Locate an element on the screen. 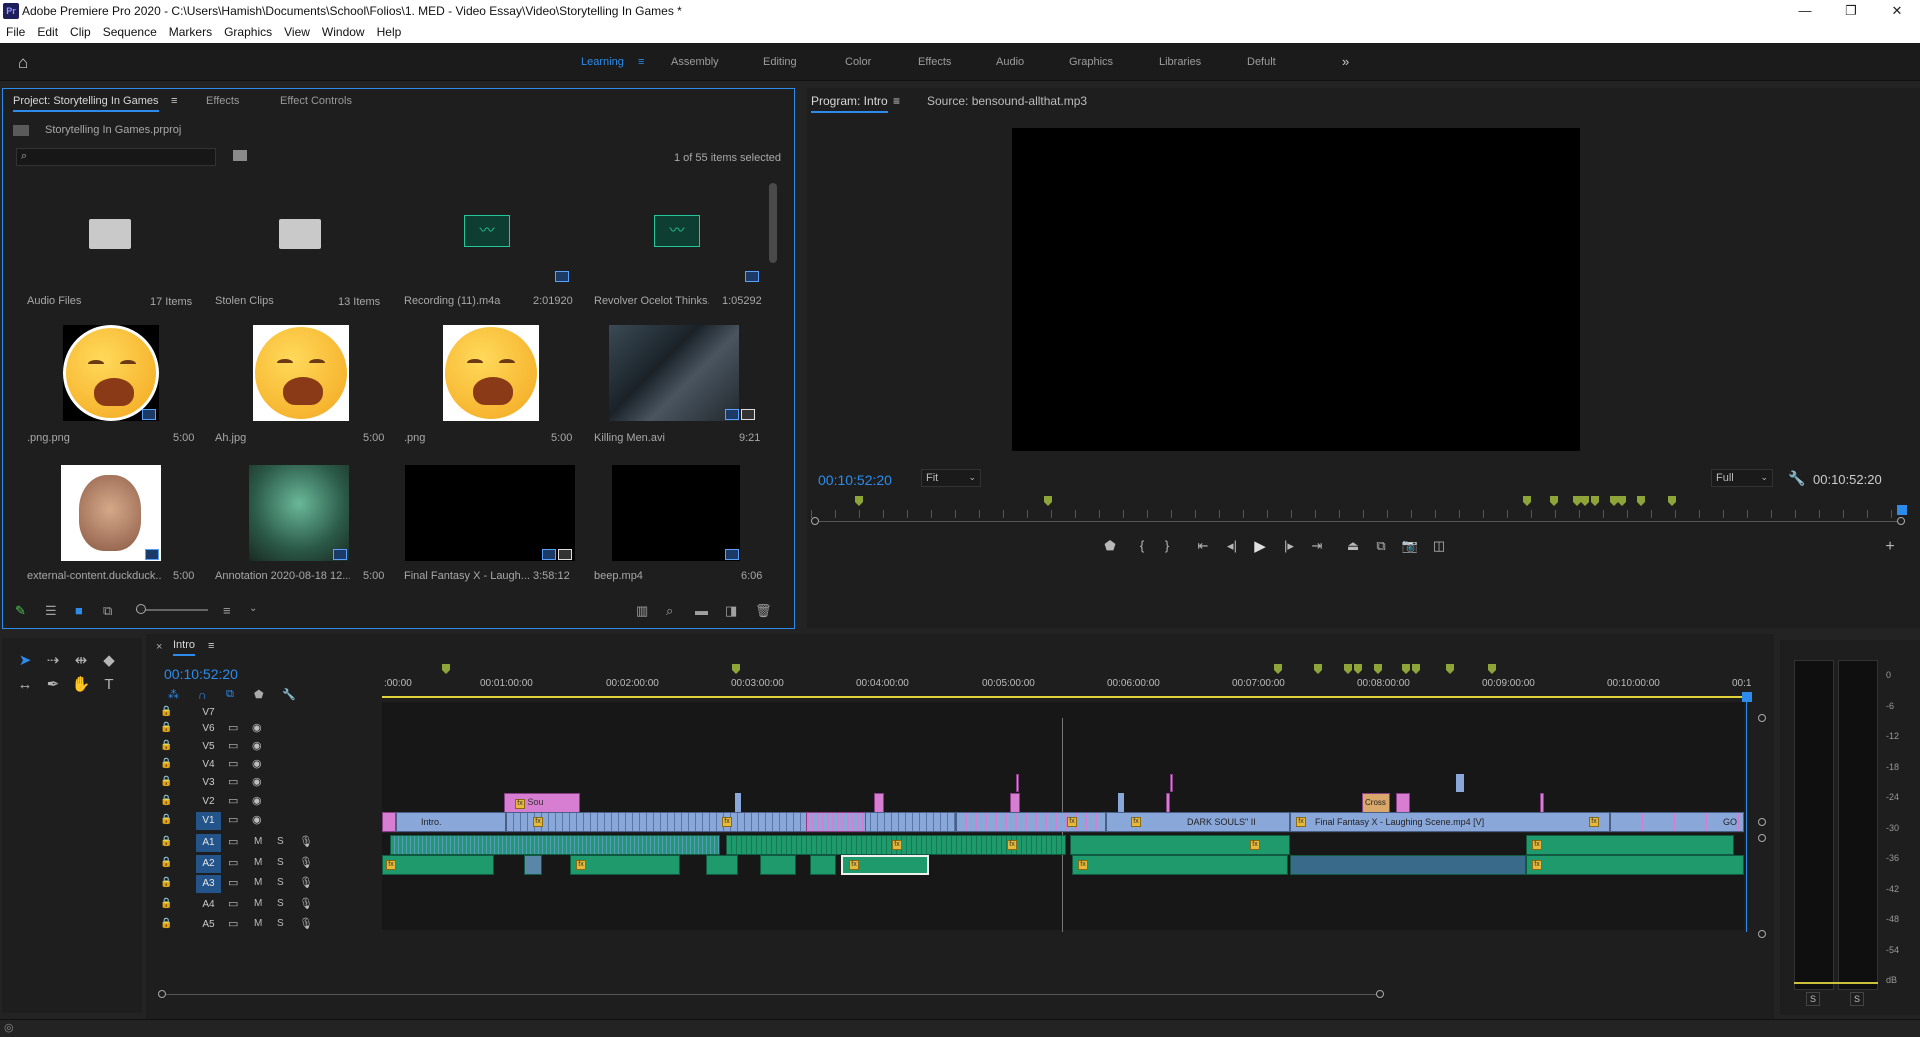  project-item: beep.mp4 6:06 is located at coordinates (682, 526).